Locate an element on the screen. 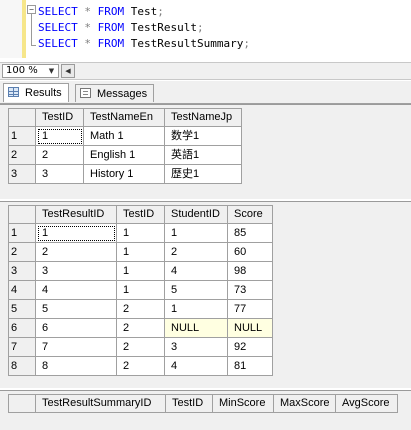 The height and width of the screenshot is (430, 411). table-cell: 歴史1 is located at coordinates (203, 174).